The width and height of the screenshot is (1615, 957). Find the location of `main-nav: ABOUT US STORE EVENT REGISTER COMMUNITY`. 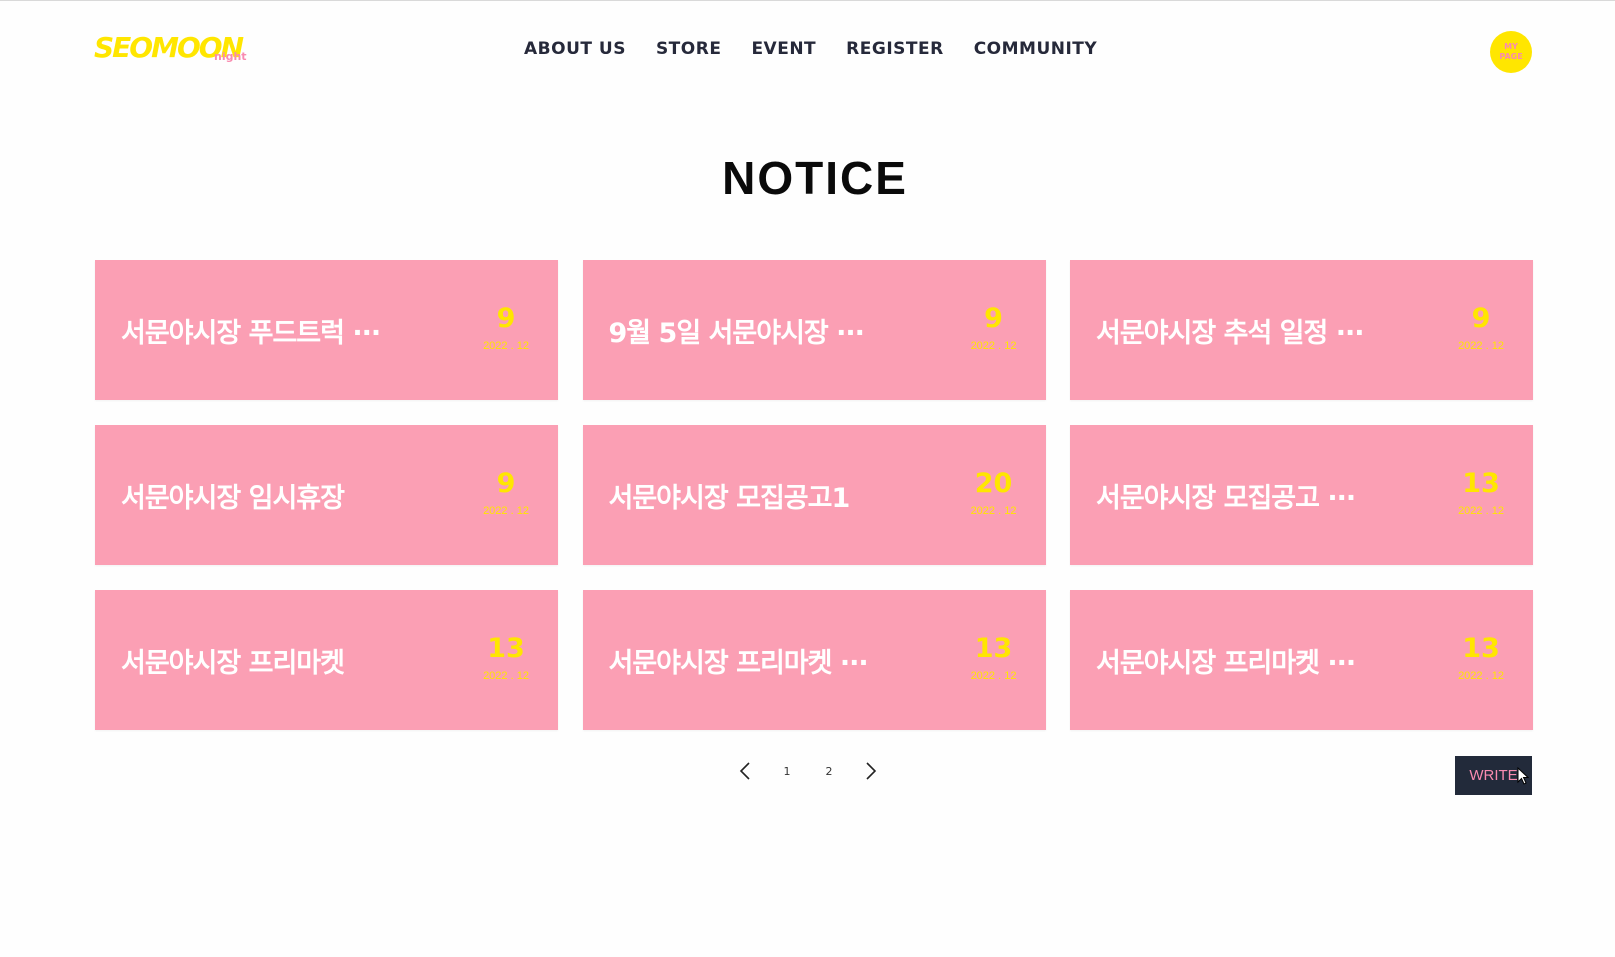

main-nav: ABOUT US STORE EVENT REGISTER COMMUNITY is located at coordinates (810, 49).